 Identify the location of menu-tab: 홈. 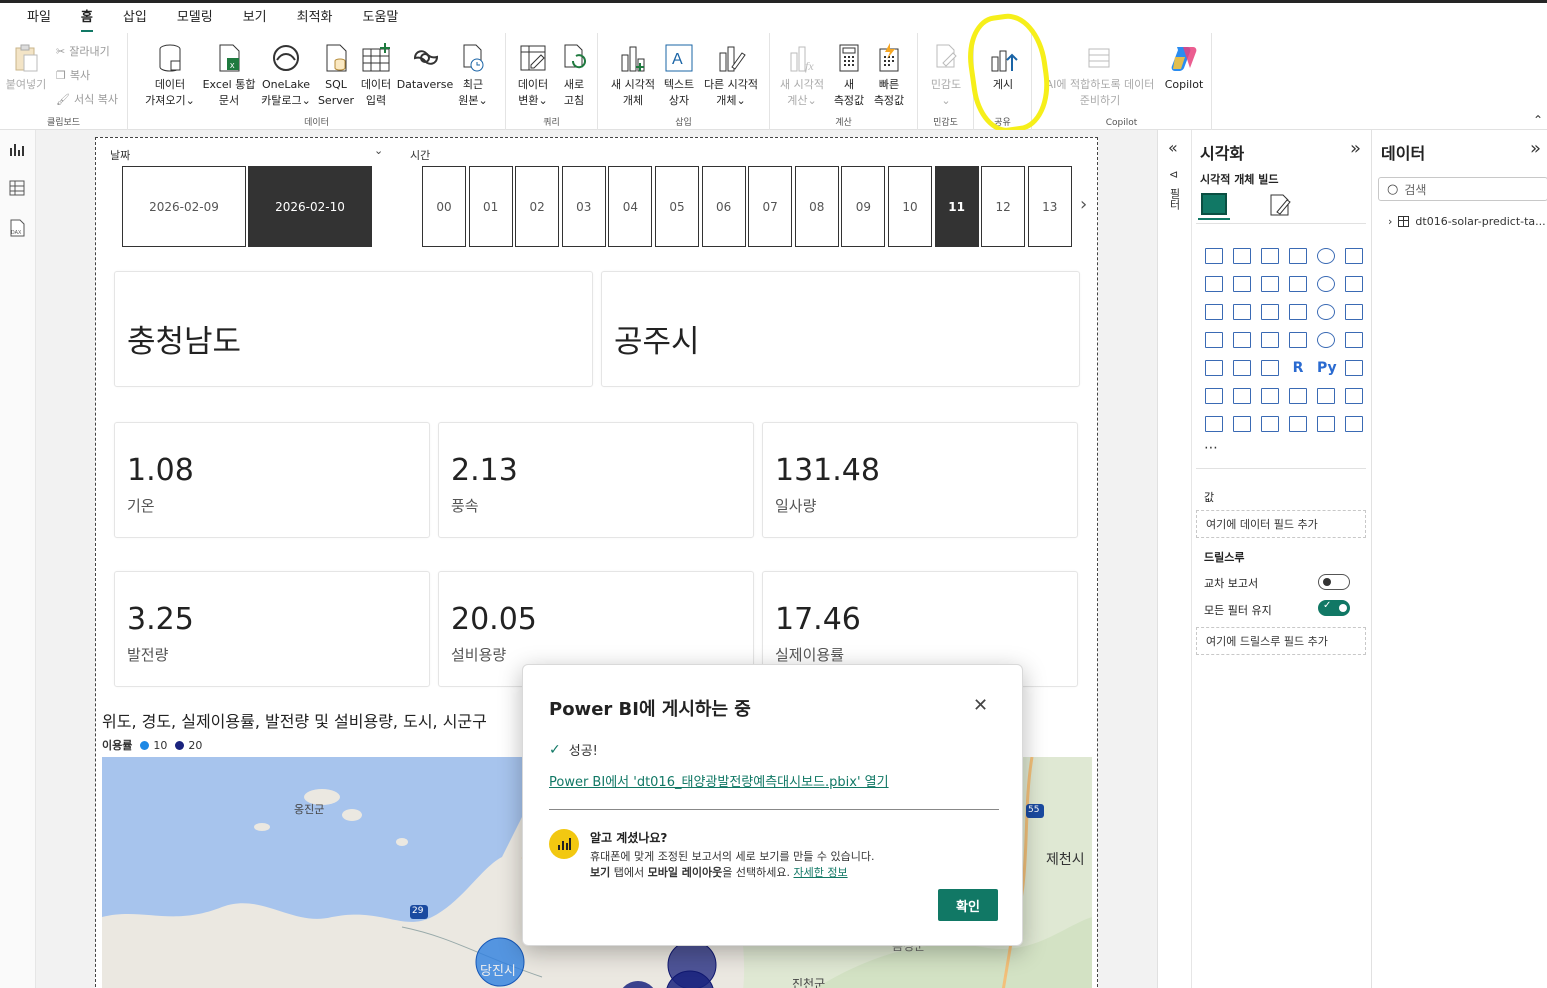
(87, 18).